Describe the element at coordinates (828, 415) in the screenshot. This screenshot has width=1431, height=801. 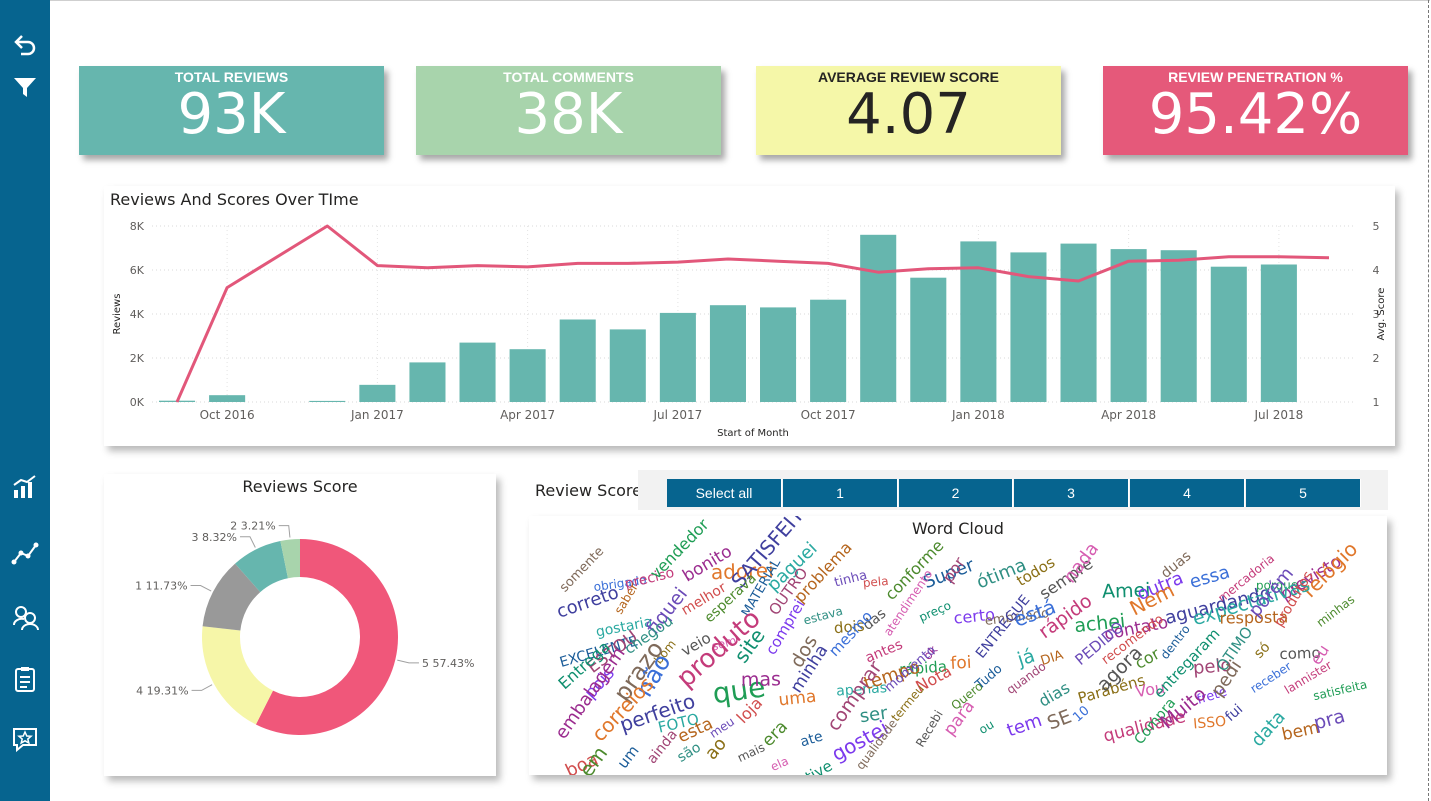
I see `x-tick-label: Oct 2017` at that location.